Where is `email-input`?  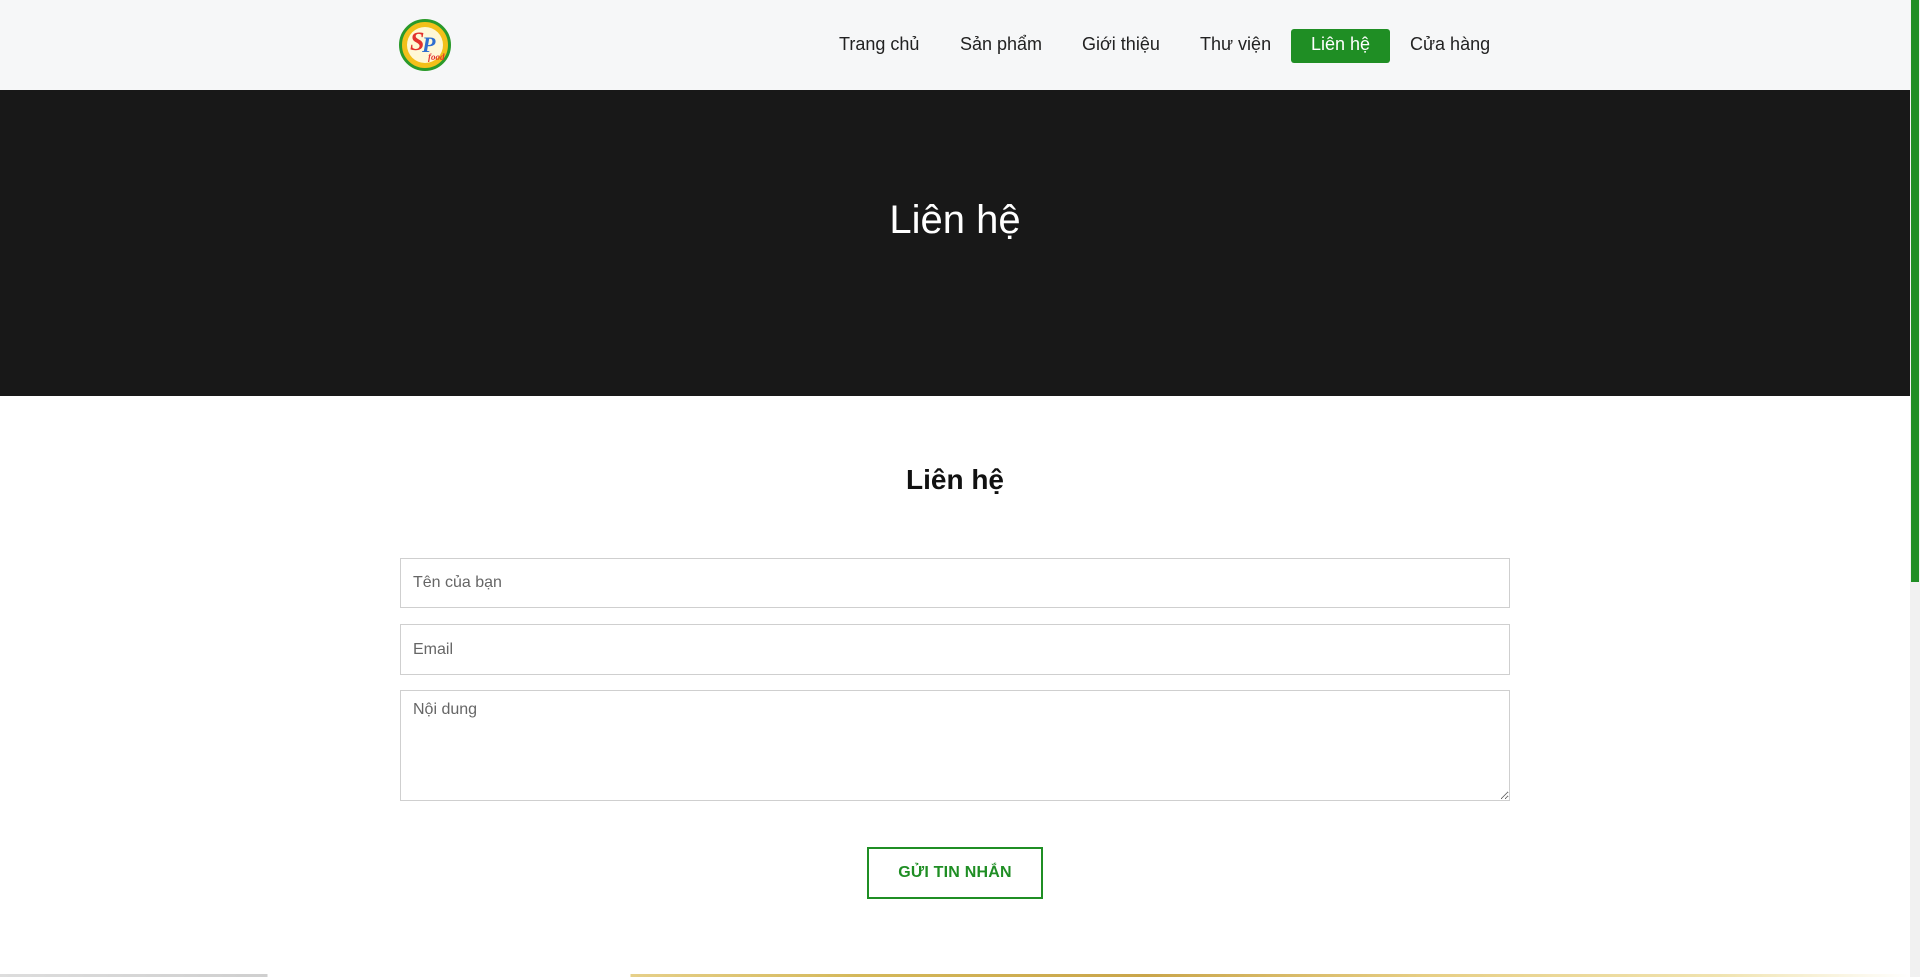
email-input is located at coordinates (955, 649).